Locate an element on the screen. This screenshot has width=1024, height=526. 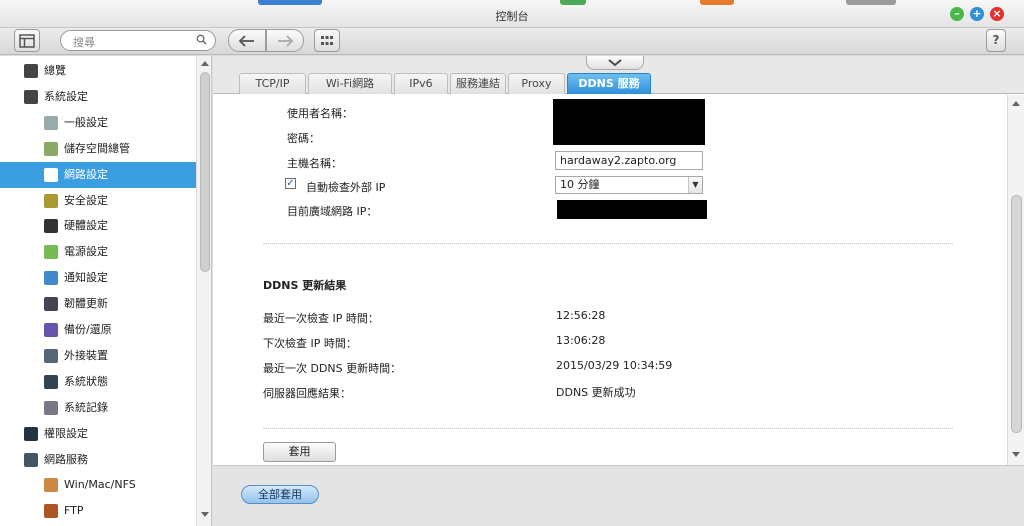
sidebar-item-label: 儲存空間總管 is located at coordinates (97, 148).